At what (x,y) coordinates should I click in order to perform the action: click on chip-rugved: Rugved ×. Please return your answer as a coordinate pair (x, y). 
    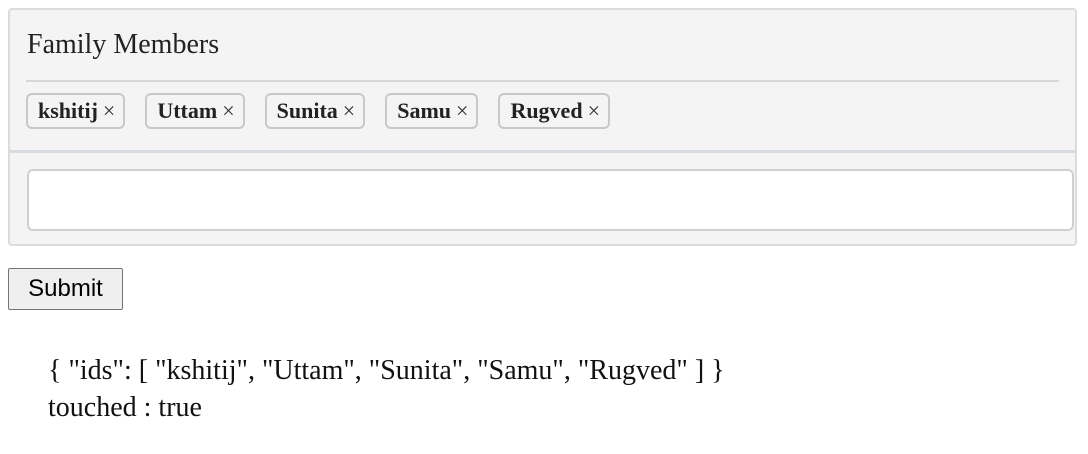
    Looking at the image, I should click on (554, 111).